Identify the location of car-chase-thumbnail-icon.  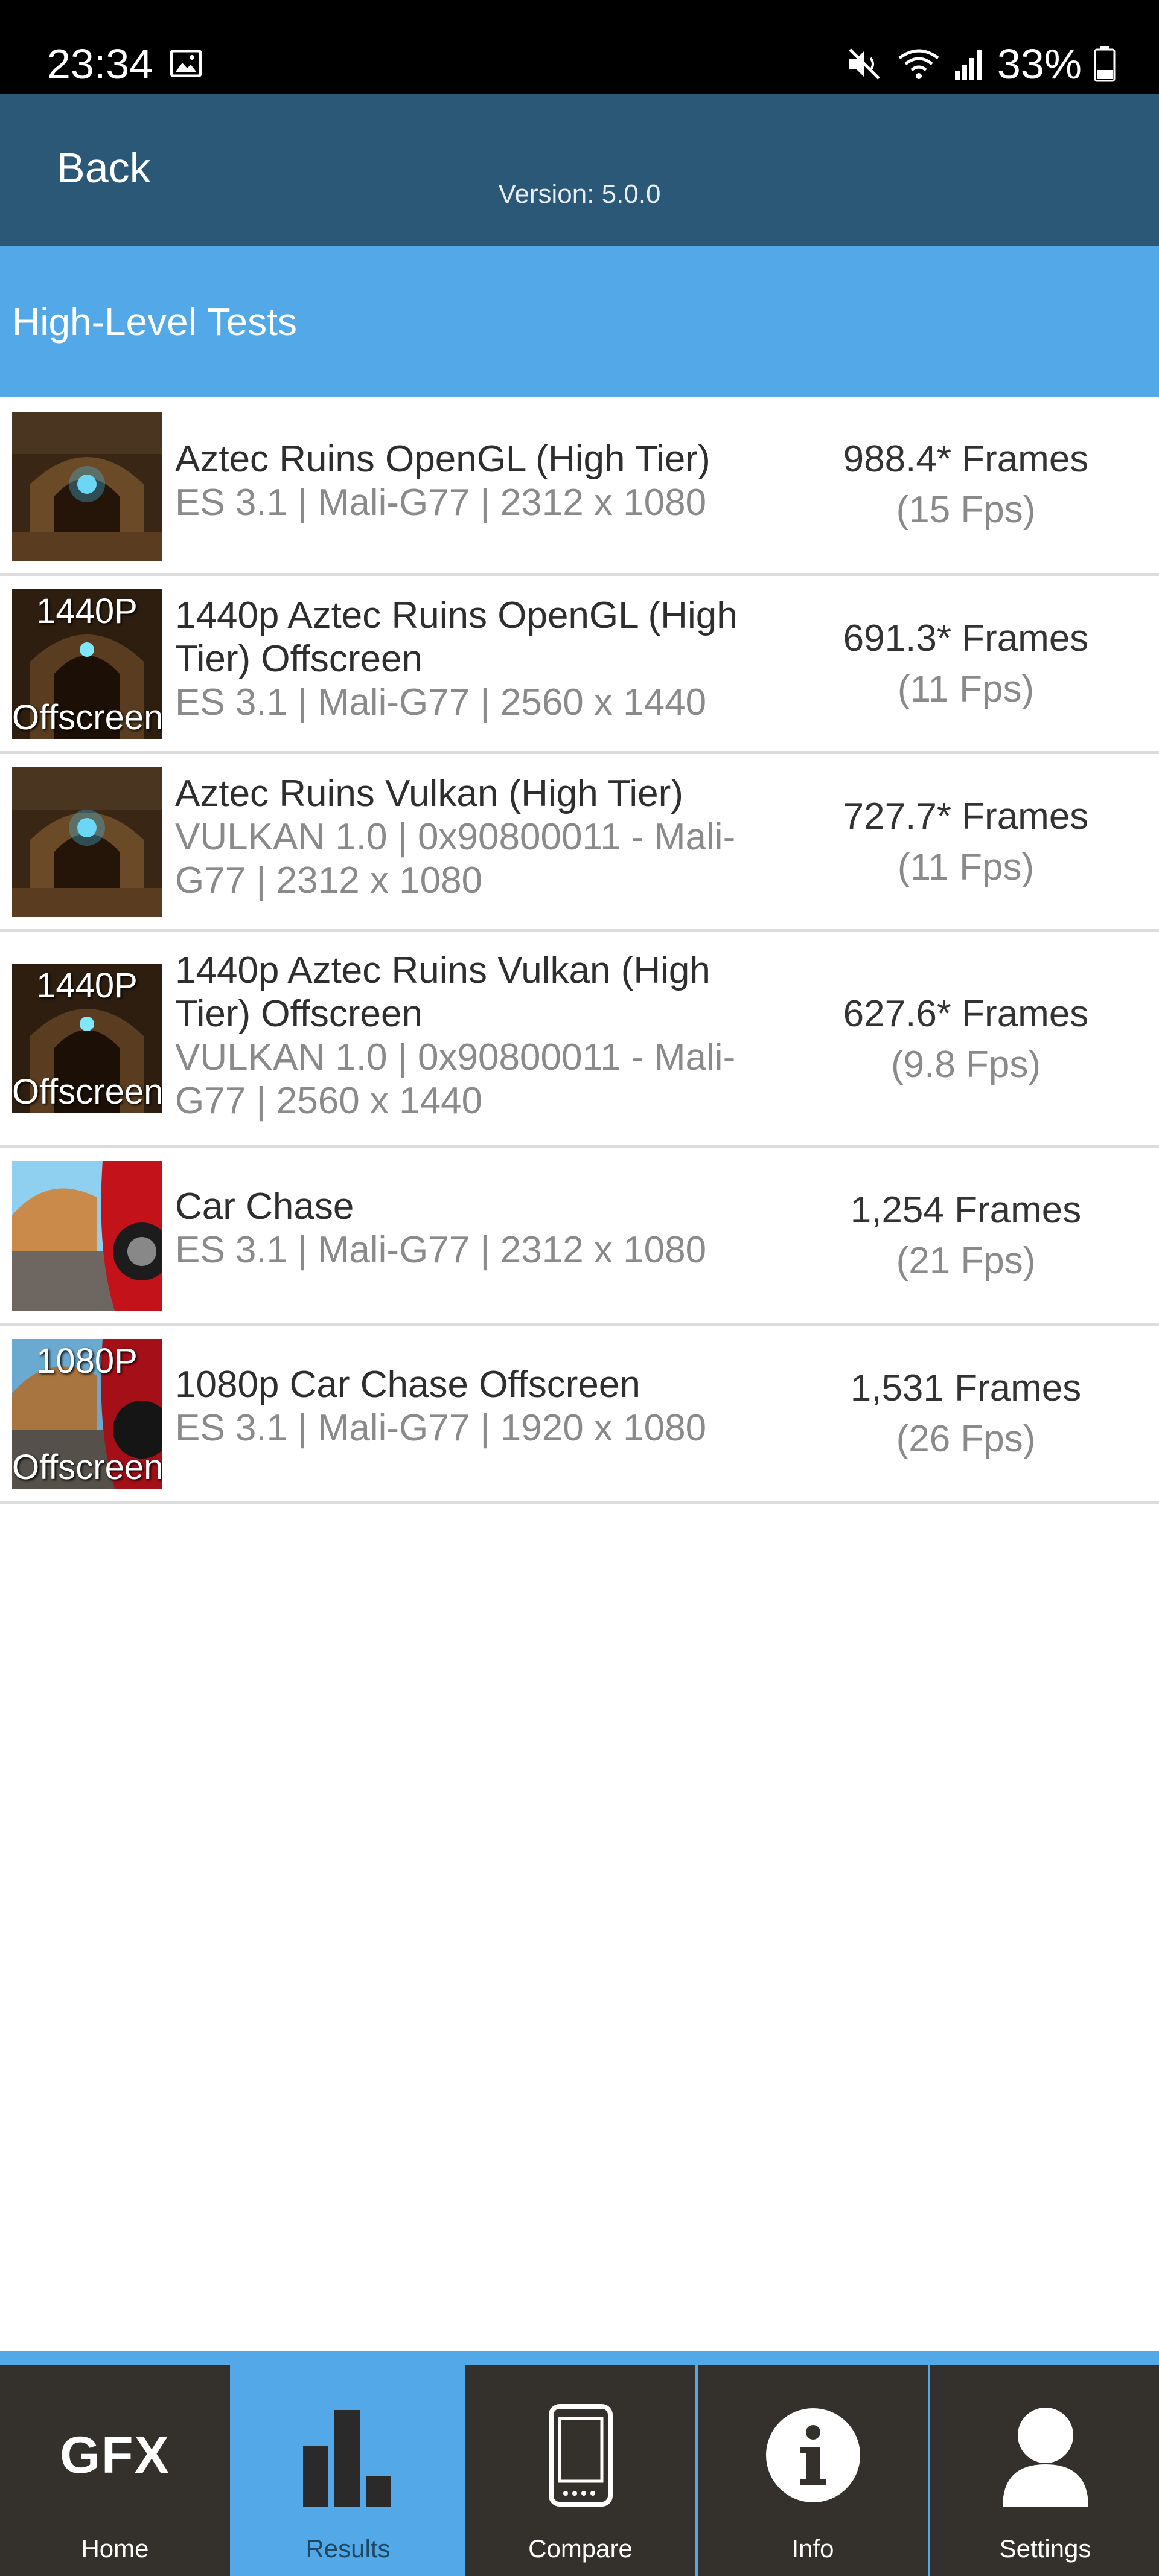
(87, 1236).